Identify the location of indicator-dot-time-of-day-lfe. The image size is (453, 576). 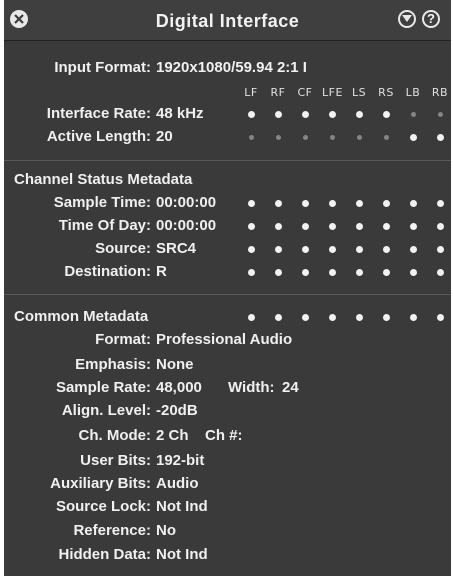
(332, 226).